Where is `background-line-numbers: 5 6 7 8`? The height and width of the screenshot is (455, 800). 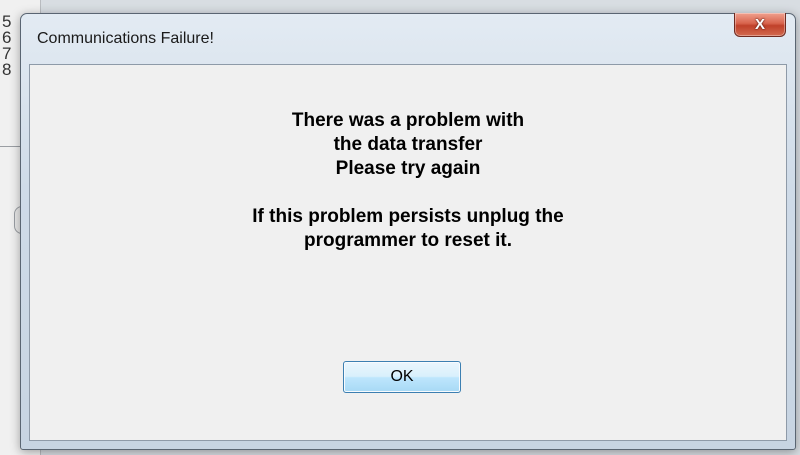
background-line-numbers: 5 6 7 8 is located at coordinates (7, 46).